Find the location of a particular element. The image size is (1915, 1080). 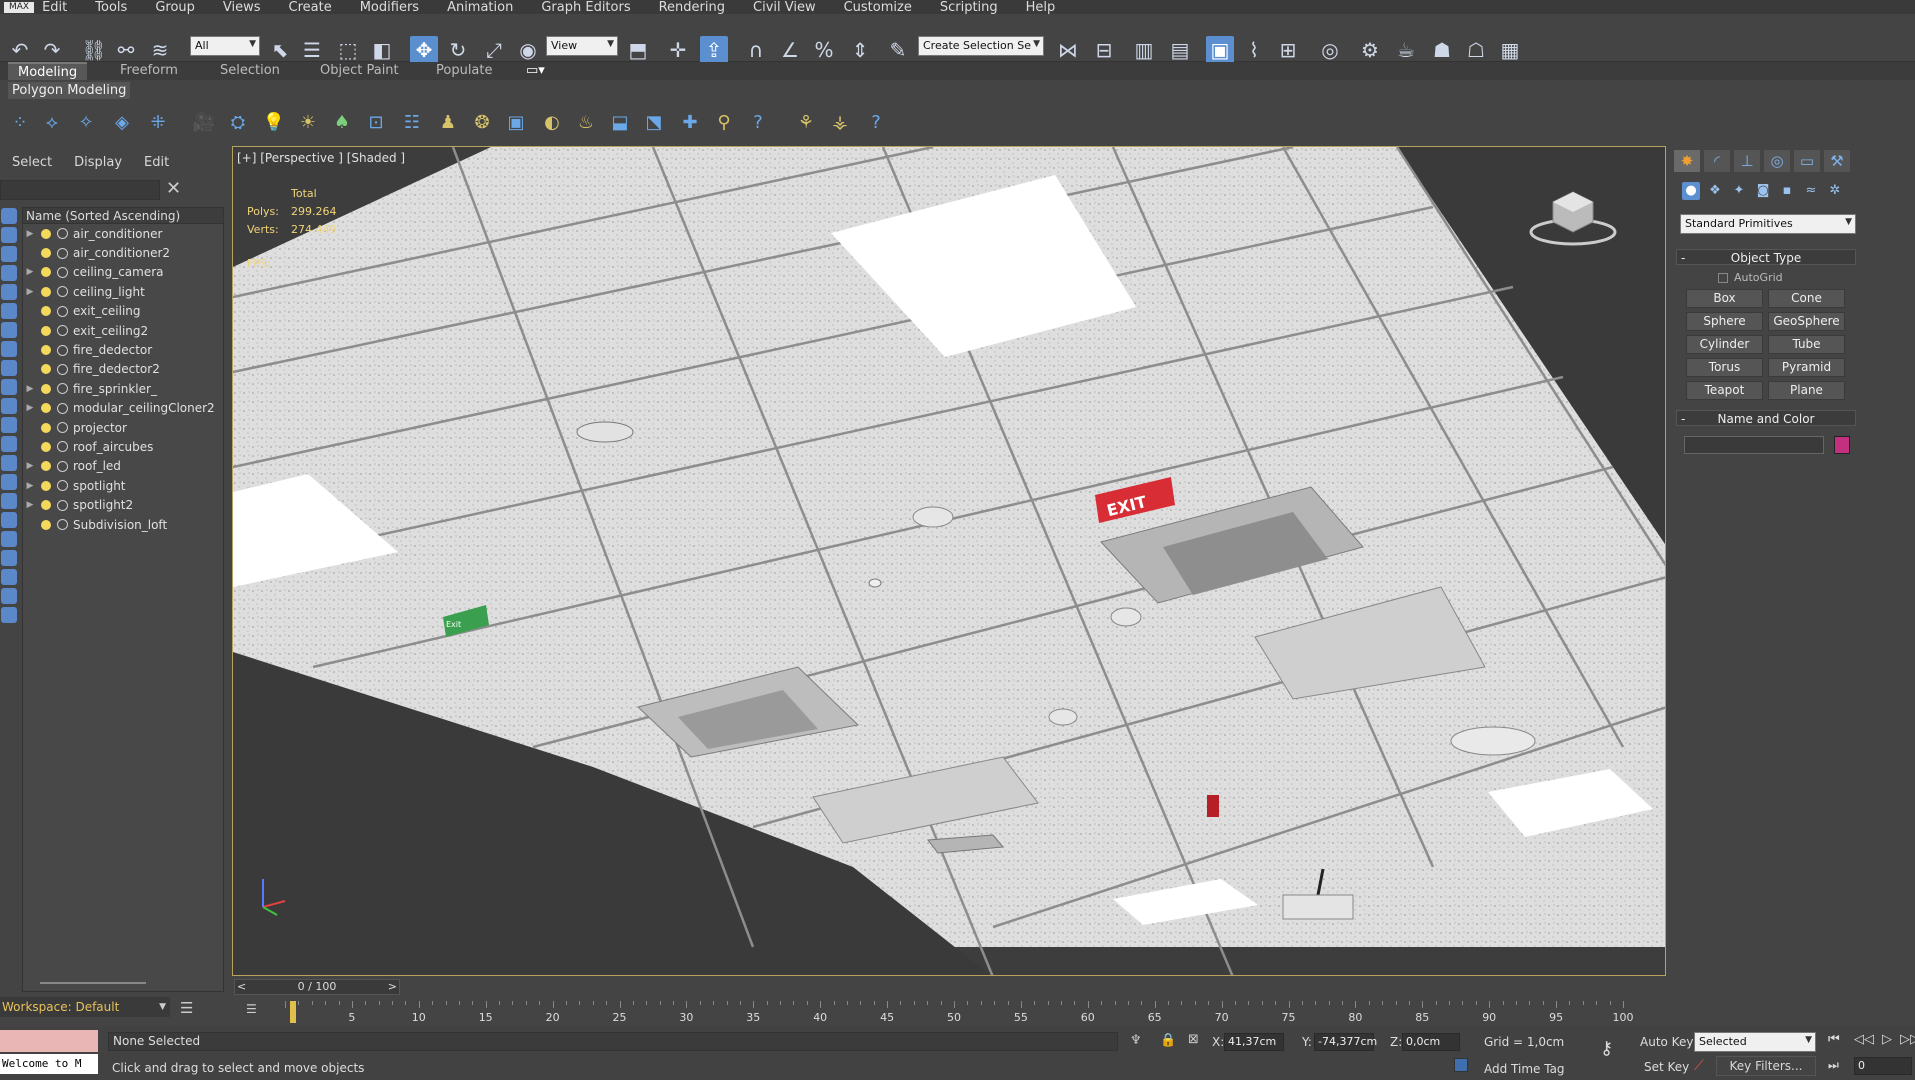

play-icon: ▷ is located at coordinates (1887, 1039).